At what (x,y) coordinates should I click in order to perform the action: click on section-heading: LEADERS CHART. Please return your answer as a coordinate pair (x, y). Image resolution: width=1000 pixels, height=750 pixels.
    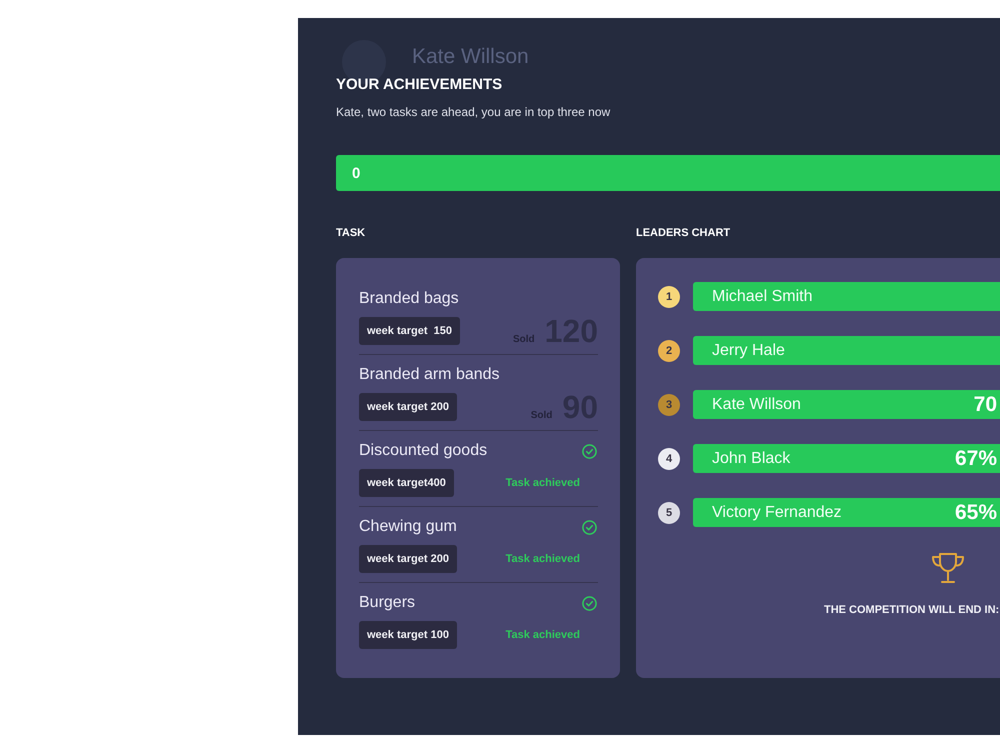
    Looking at the image, I should click on (683, 233).